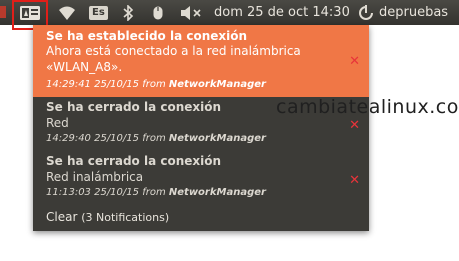 The height and width of the screenshot is (261, 459). I want to click on wifi-icon, so click(67, 13).